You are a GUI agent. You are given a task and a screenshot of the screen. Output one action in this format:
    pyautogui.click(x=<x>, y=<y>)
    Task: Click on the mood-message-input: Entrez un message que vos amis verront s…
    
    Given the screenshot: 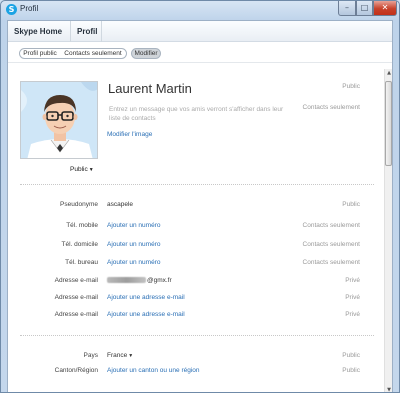 What is the action you would take?
    pyautogui.click(x=199, y=114)
    